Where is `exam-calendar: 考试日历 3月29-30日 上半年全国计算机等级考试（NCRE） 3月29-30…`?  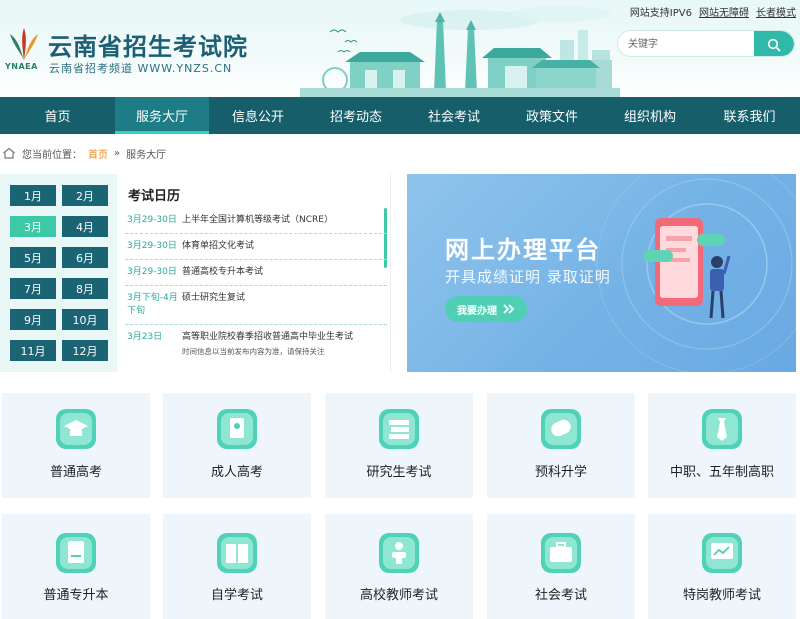 exam-calendar: 考试日历 3月29-30日 上半年全国计算机等级考试（NCRE） 3月29-30… is located at coordinates (254, 273).